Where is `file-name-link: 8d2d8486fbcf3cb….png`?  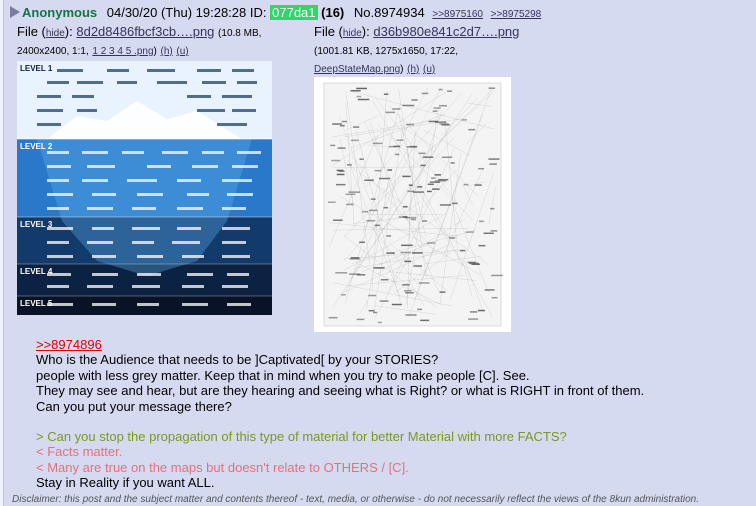
file-name-link: 8d2d8486fbcf3cb….png is located at coordinates (145, 31).